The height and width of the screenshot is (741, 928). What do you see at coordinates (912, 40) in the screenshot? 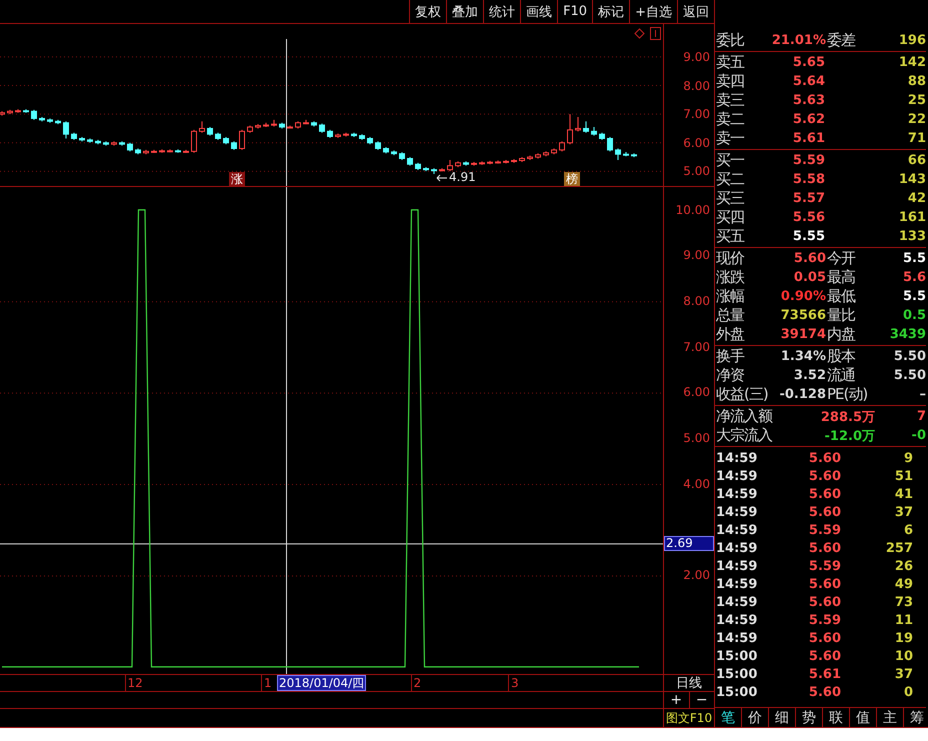
I see `field-value: 196` at bounding box center [912, 40].